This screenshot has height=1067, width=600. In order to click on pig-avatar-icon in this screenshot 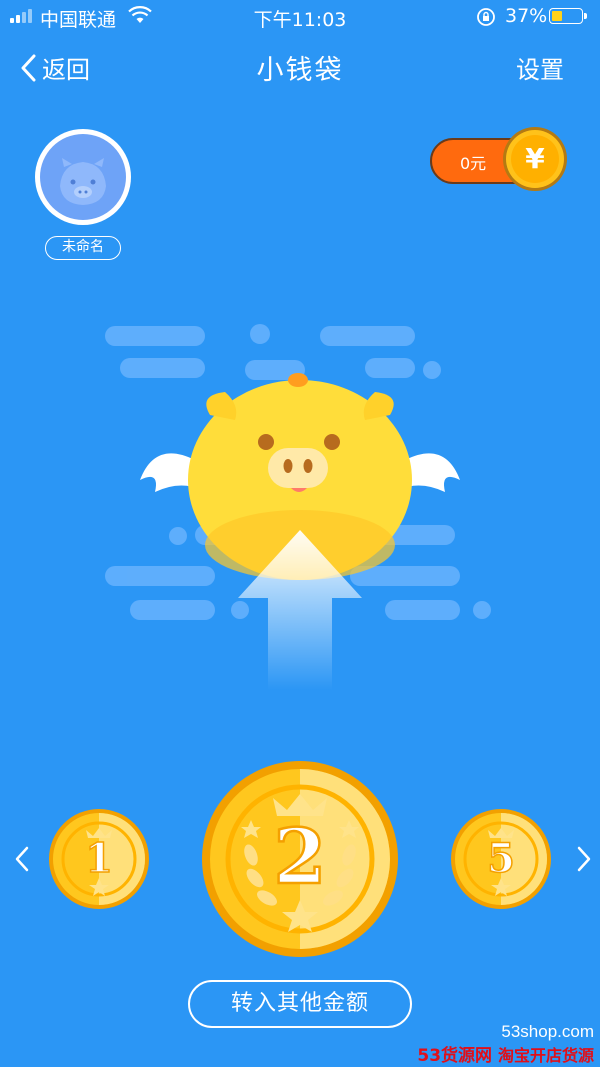, I will do `click(83, 181)`.